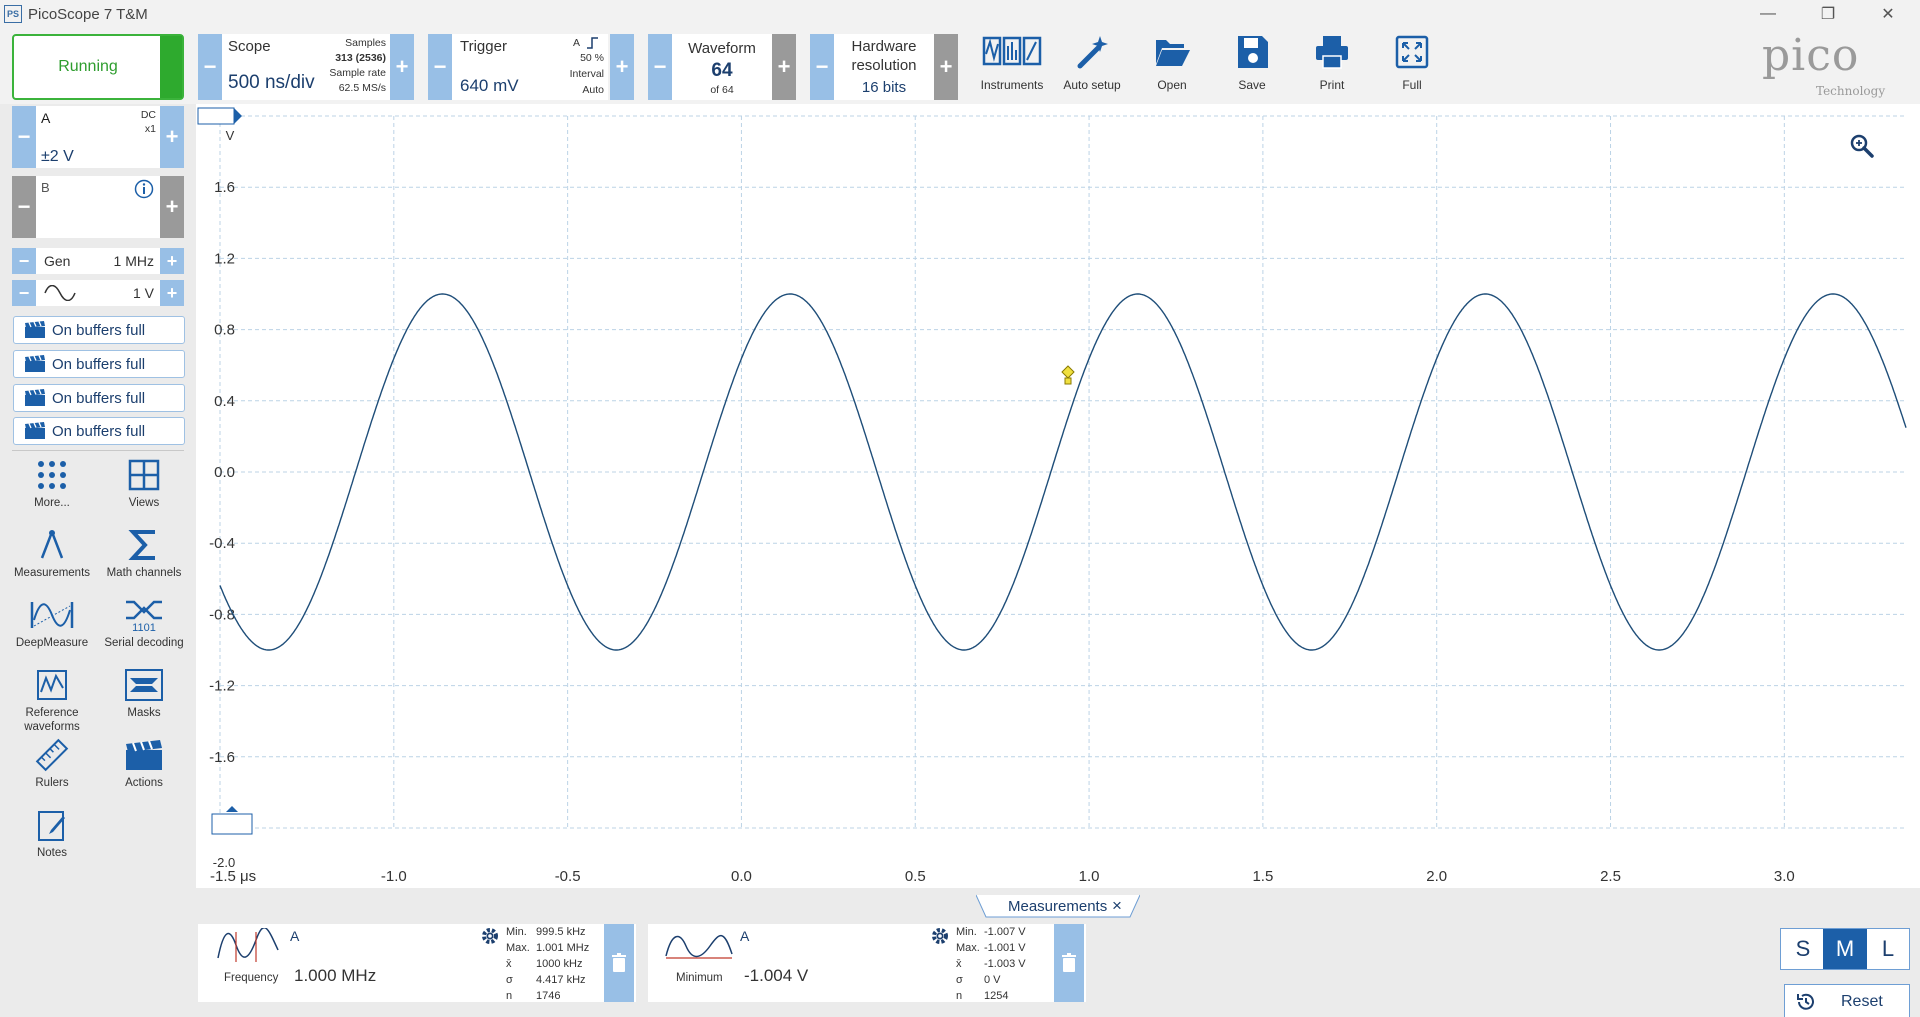 This screenshot has height=1017, width=1920. Describe the element at coordinates (144, 772) in the screenshot. I see `actions-button: Actions` at that location.